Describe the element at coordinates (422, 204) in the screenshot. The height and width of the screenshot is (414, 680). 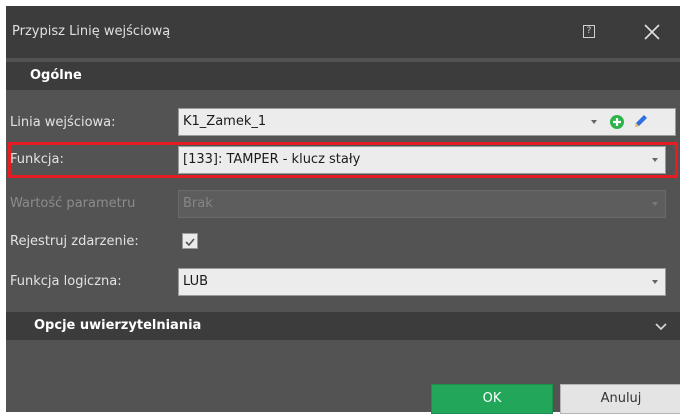
I see `param-value-select: Brak` at that location.